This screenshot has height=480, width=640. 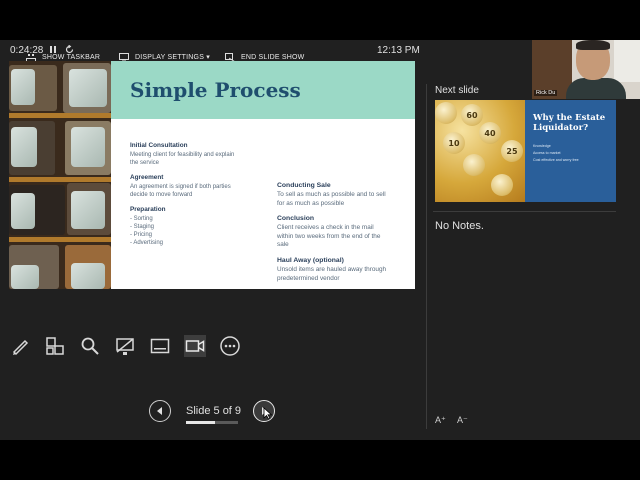 What do you see at coordinates (273, 57) in the screenshot?
I see `end-slide-show-label: END SLIDE SHOW` at bounding box center [273, 57].